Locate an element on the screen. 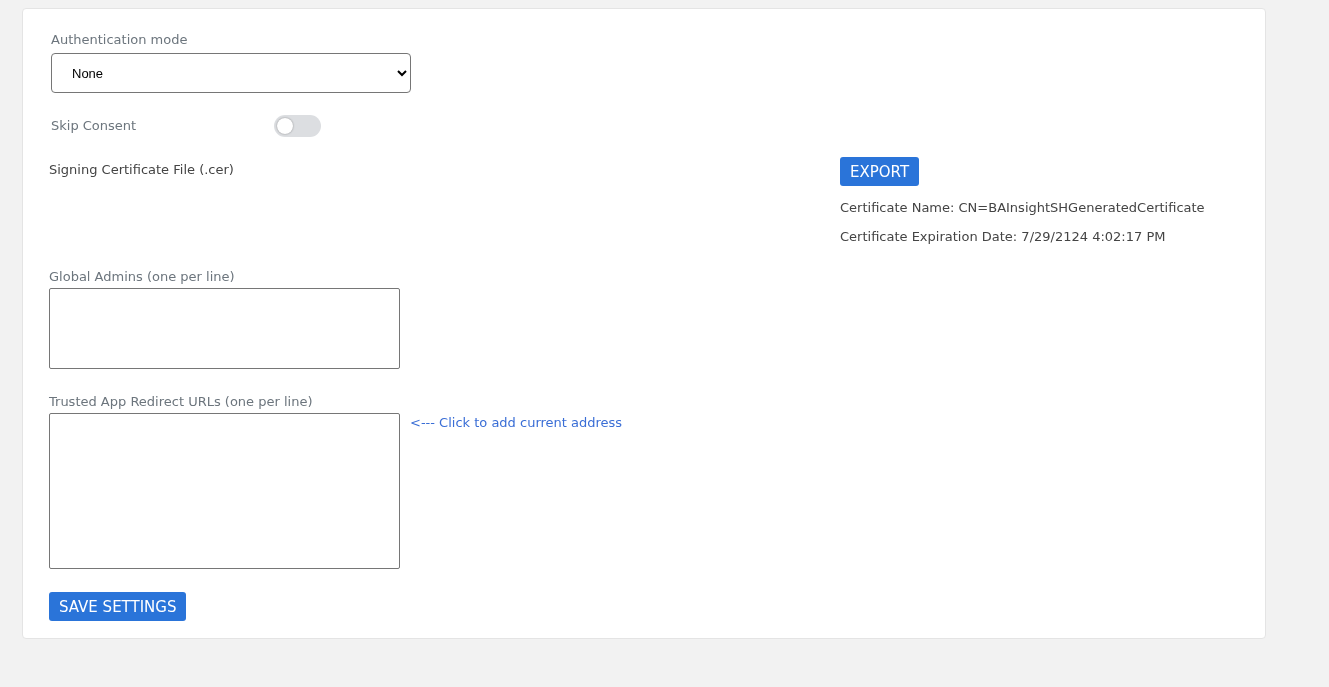 The image size is (1329, 687). field-label: Authentication mode is located at coordinates (120, 40).